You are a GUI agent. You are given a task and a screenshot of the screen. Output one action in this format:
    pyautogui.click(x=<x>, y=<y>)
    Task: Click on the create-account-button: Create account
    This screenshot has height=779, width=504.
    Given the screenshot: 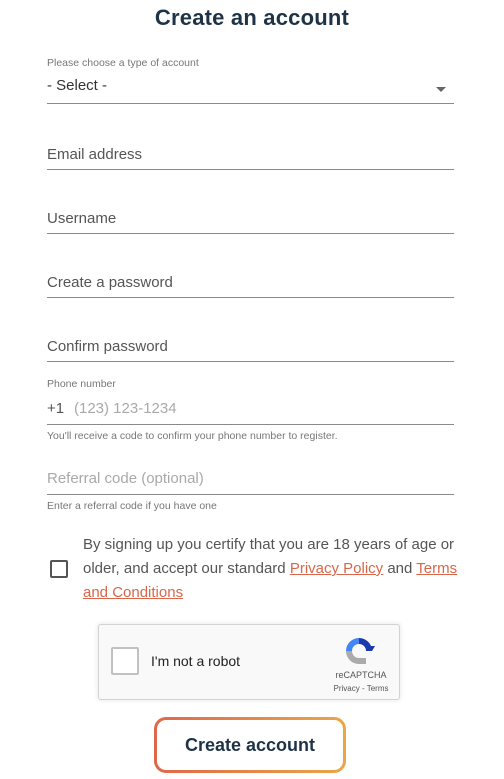 What is the action you would take?
    pyautogui.click(x=250, y=745)
    